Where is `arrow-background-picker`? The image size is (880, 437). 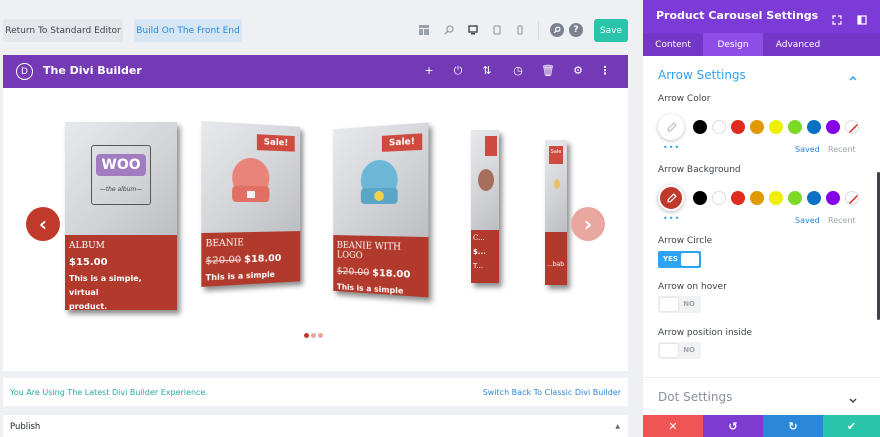
arrow-background-picker is located at coordinates (671, 198).